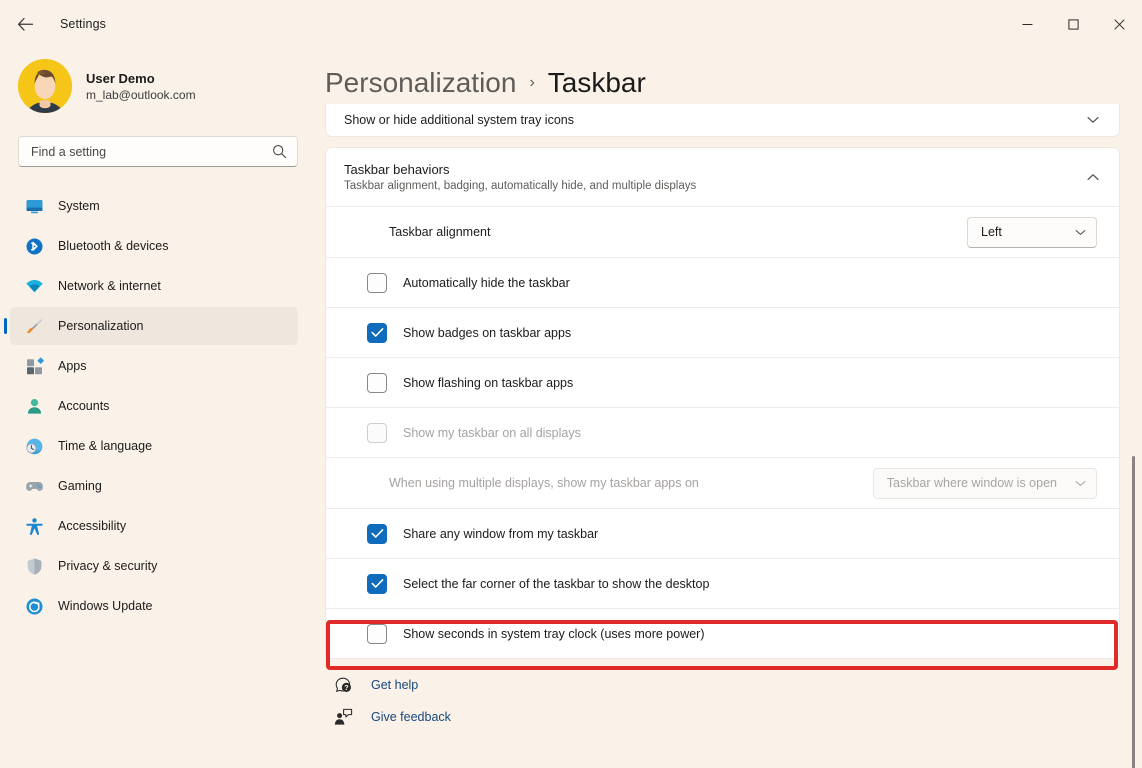 The width and height of the screenshot is (1142, 768). I want to click on title-bar: Settings, so click(571, 24).